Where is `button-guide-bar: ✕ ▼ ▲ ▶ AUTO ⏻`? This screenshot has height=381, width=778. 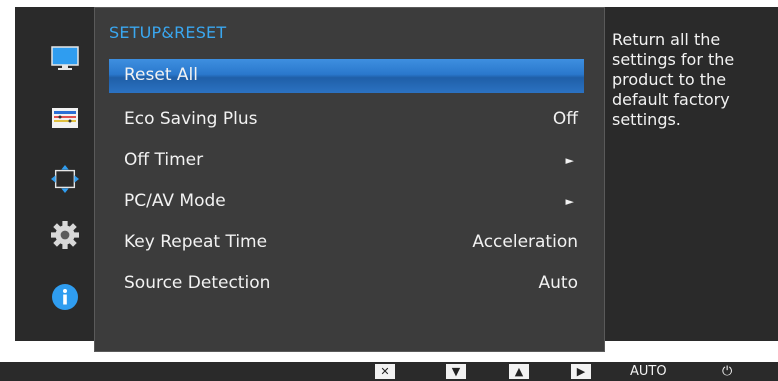
button-guide-bar: ✕ ▼ ▲ ▶ AUTO ⏻ is located at coordinates (389, 371).